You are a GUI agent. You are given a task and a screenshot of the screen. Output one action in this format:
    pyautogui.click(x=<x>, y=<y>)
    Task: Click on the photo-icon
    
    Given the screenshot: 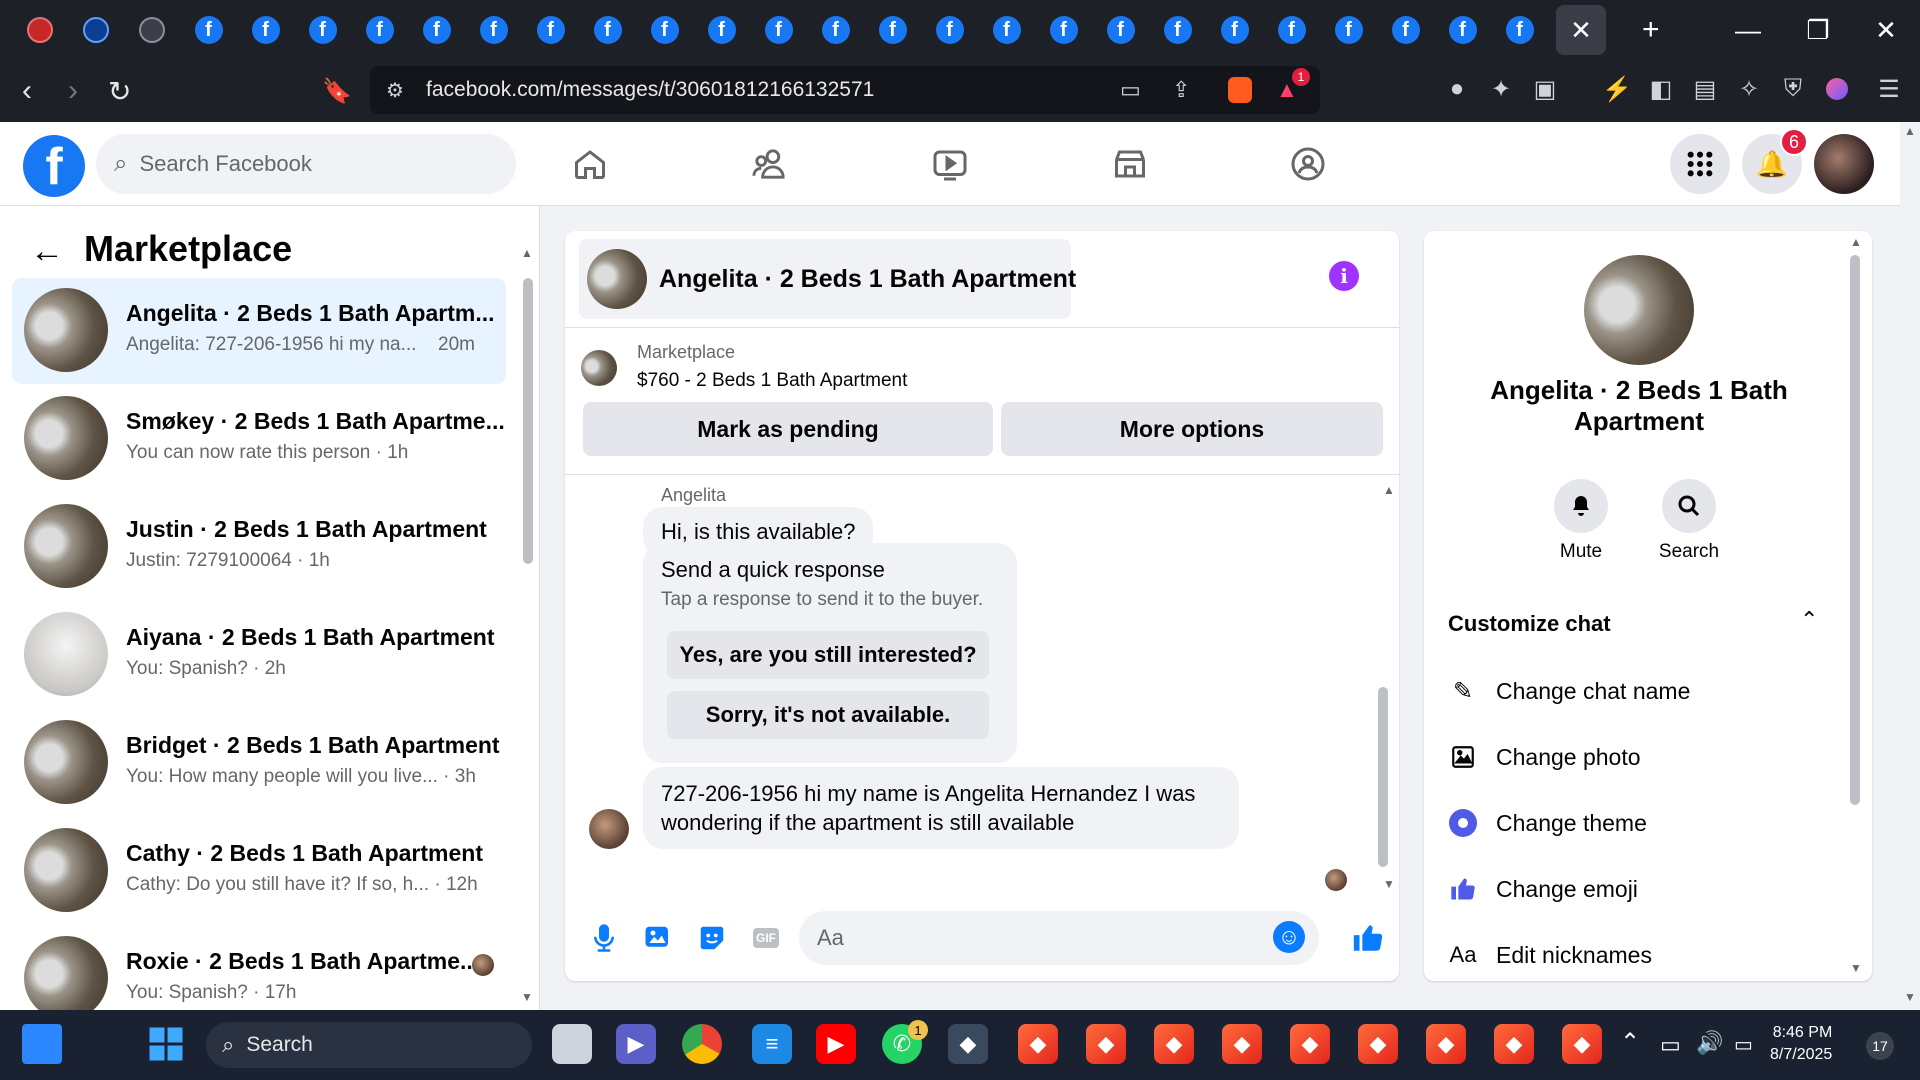 What is the action you would take?
    pyautogui.click(x=658, y=938)
    